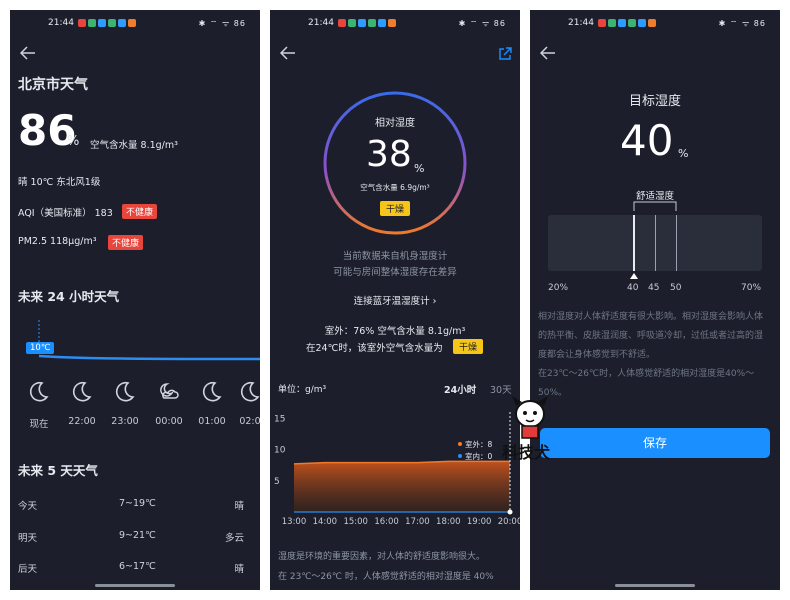 This screenshot has width=790, height=600. What do you see at coordinates (246, 403) in the screenshot?
I see `hour-item: 02:0` at bounding box center [246, 403].